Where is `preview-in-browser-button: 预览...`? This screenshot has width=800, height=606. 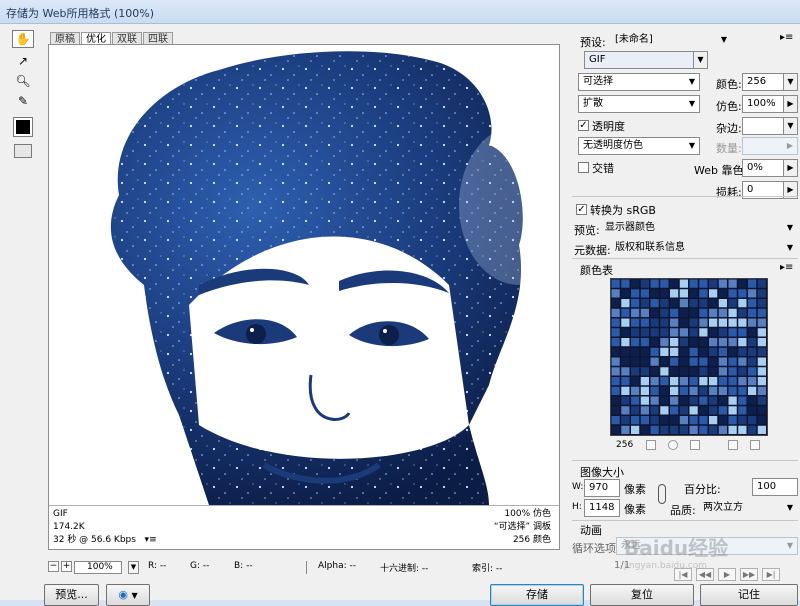
preview-in-browser-button: 预览... is located at coordinates (71, 595).